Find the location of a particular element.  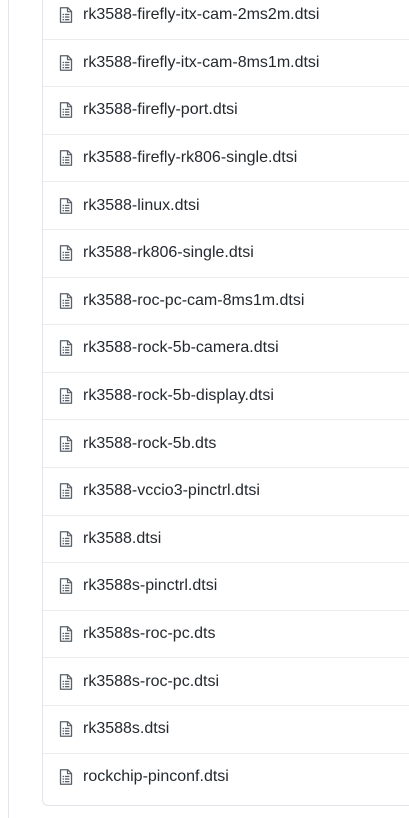

file-name: rk3588-firefly-port.dtsi is located at coordinates (160, 110).